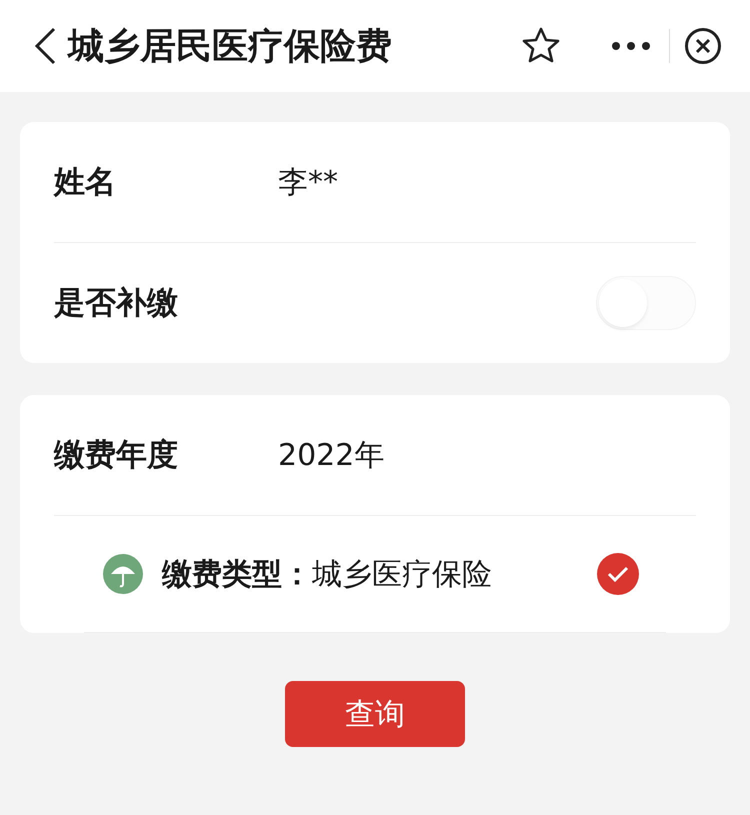 The width and height of the screenshot is (750, 815). I want to click on check-icon, so click(618, 574).